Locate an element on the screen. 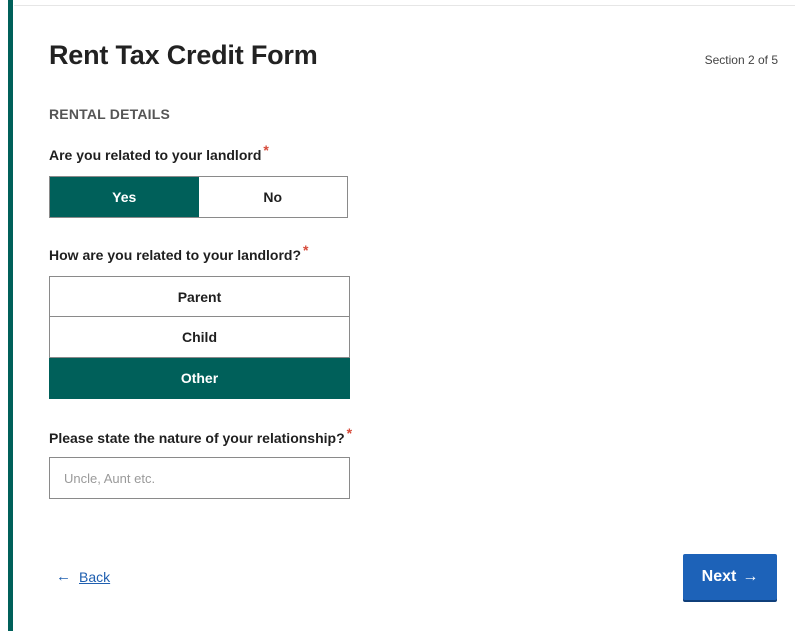 The image size is (795, 631). relationship-other-button: Other is located at coordinates (199, 378).